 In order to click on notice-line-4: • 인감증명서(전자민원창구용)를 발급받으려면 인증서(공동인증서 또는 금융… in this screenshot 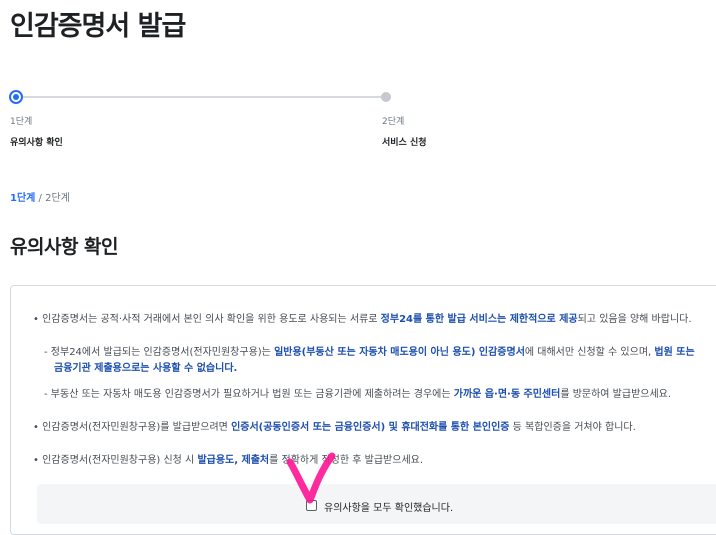, I will do `click(334, 427)`.